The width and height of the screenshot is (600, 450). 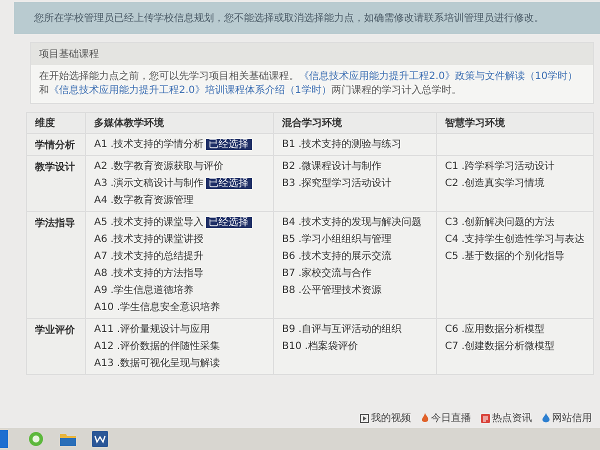 What do you see at coordinates (149, 222) in the screenshot?
I see `ability-item: A5 .技术支持的课堂导入` at bounding box center [149, 222].